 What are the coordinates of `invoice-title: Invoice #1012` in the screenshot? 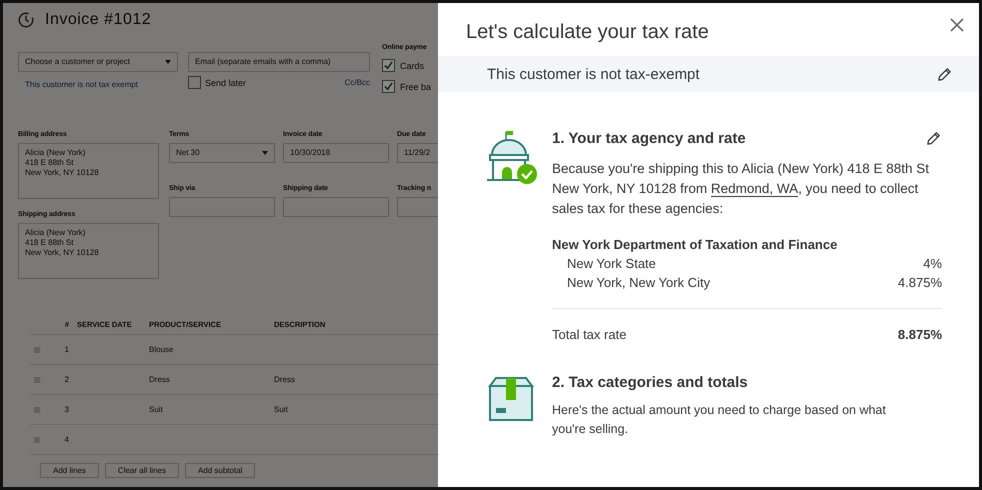 It's located at (98, 20).